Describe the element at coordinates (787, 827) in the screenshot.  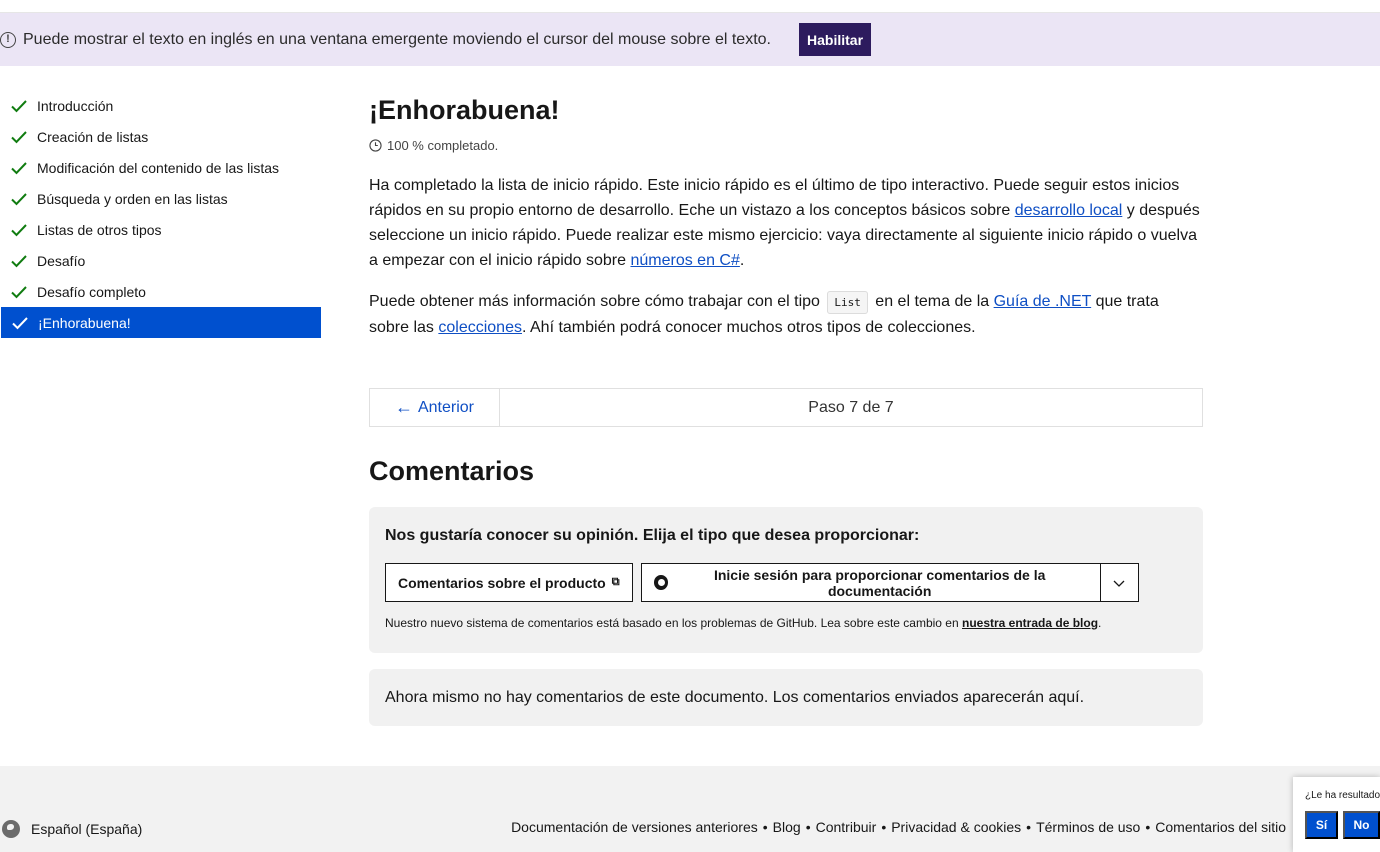
I see `footer-link-blog: Blog` at that location.